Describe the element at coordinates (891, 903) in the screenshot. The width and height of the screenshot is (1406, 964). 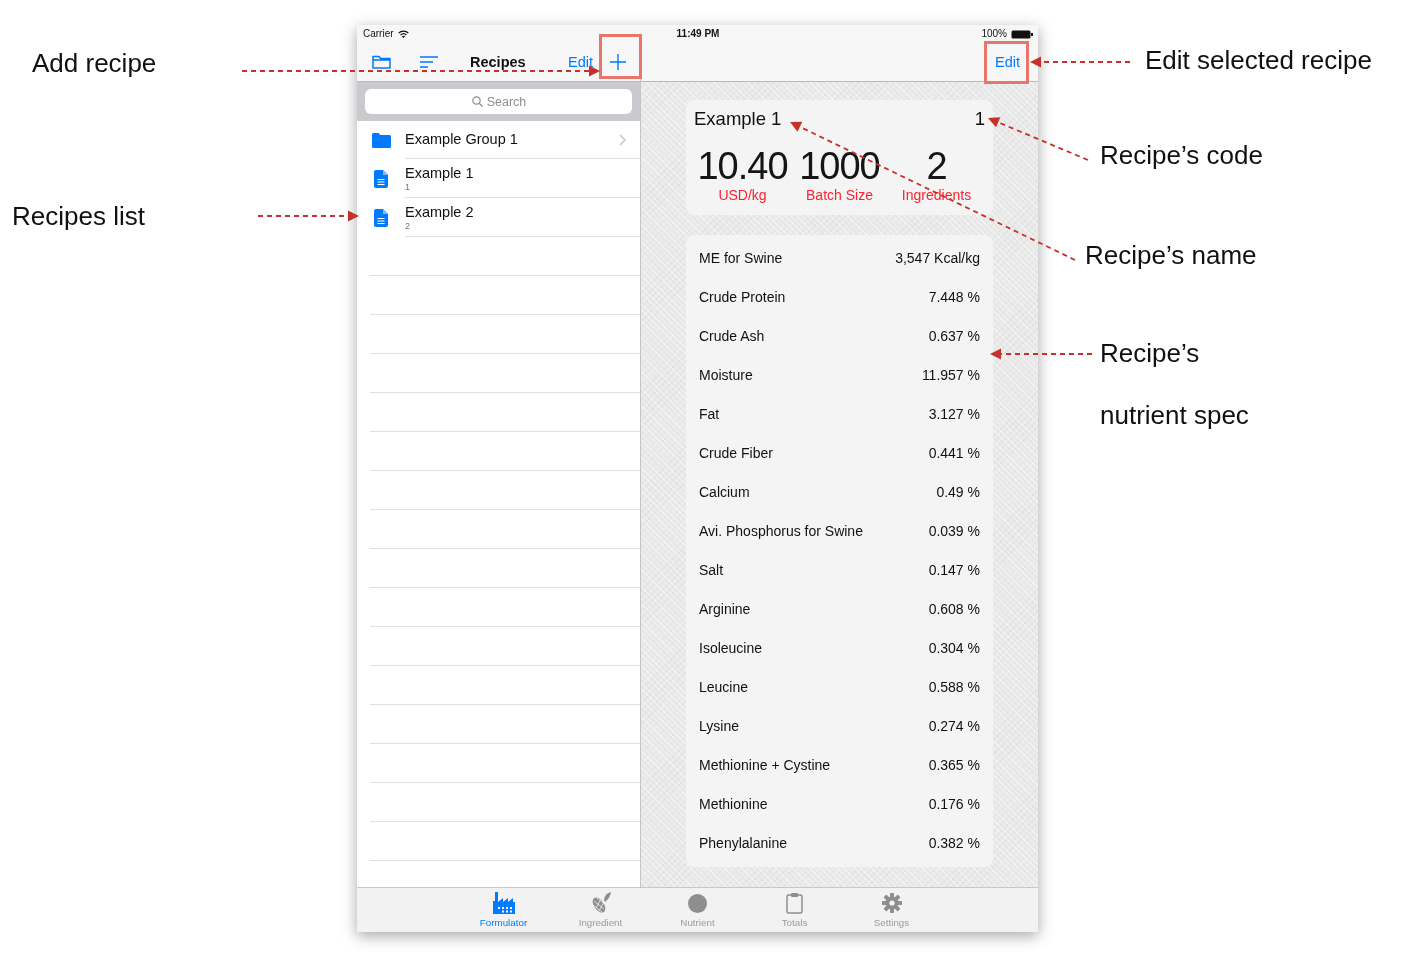
I see `gear-icon` at that location.